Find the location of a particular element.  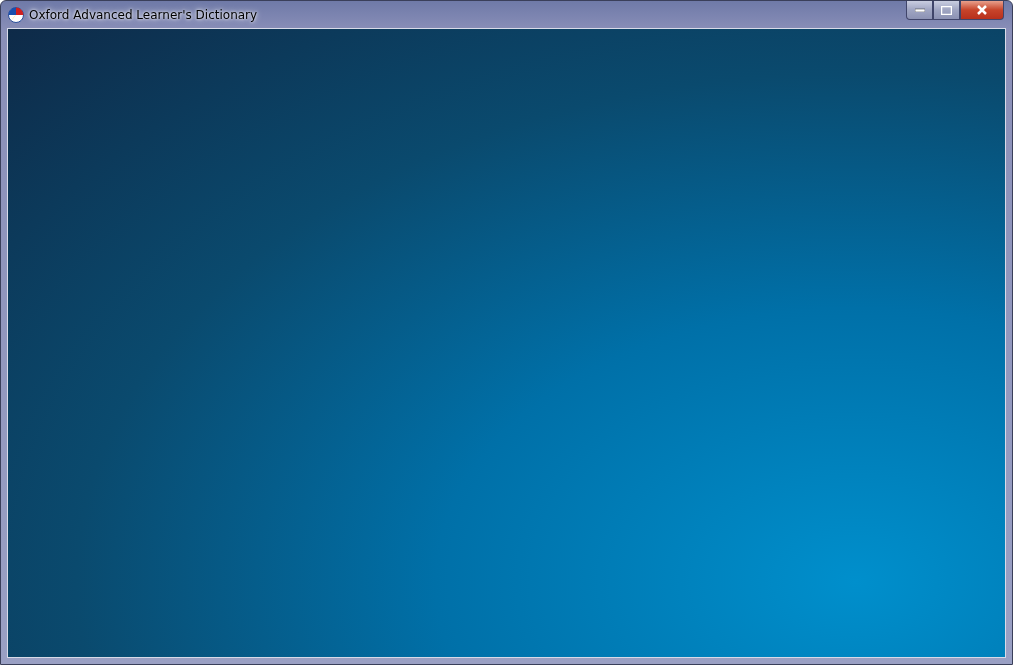

close-button is located at coordinates (982, 10).